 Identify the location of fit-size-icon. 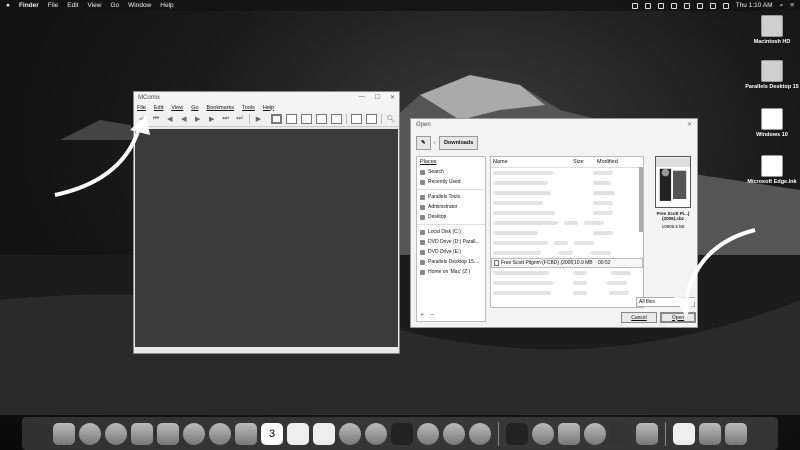
(322, 119).